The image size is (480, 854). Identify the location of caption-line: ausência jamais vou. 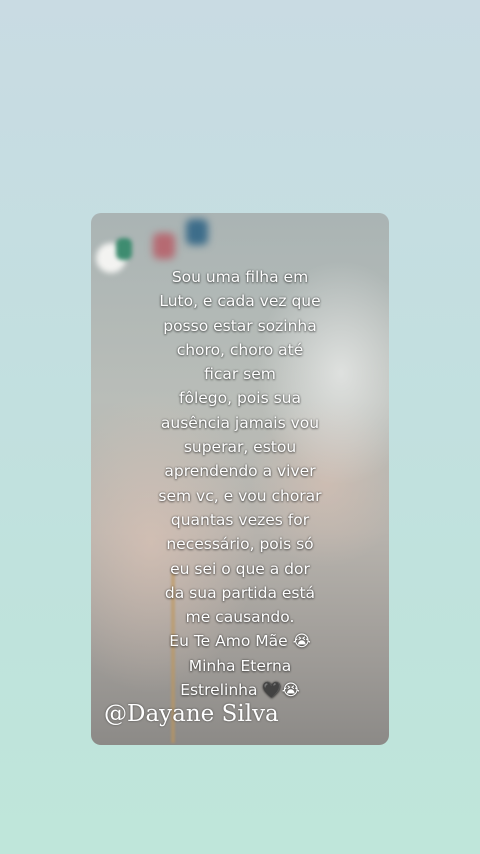
(240, 422).